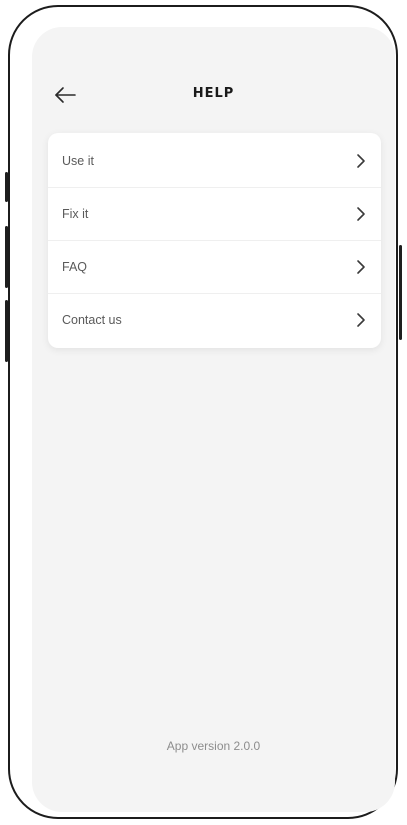  Describe the element at coordinates (214, 214) in the screenshot. I see `menu-item-fix-it: Fix it` at that location.